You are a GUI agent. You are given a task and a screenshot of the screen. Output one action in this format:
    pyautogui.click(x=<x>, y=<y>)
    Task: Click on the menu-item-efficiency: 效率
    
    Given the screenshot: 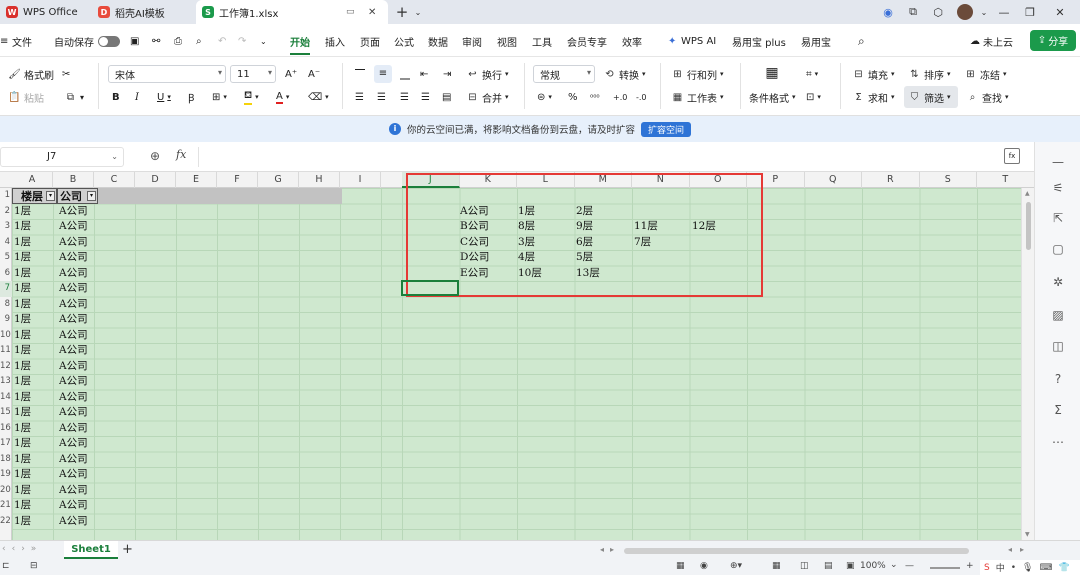 What is the action you would take?
    pyautogui.click(x=632, y=41)
    